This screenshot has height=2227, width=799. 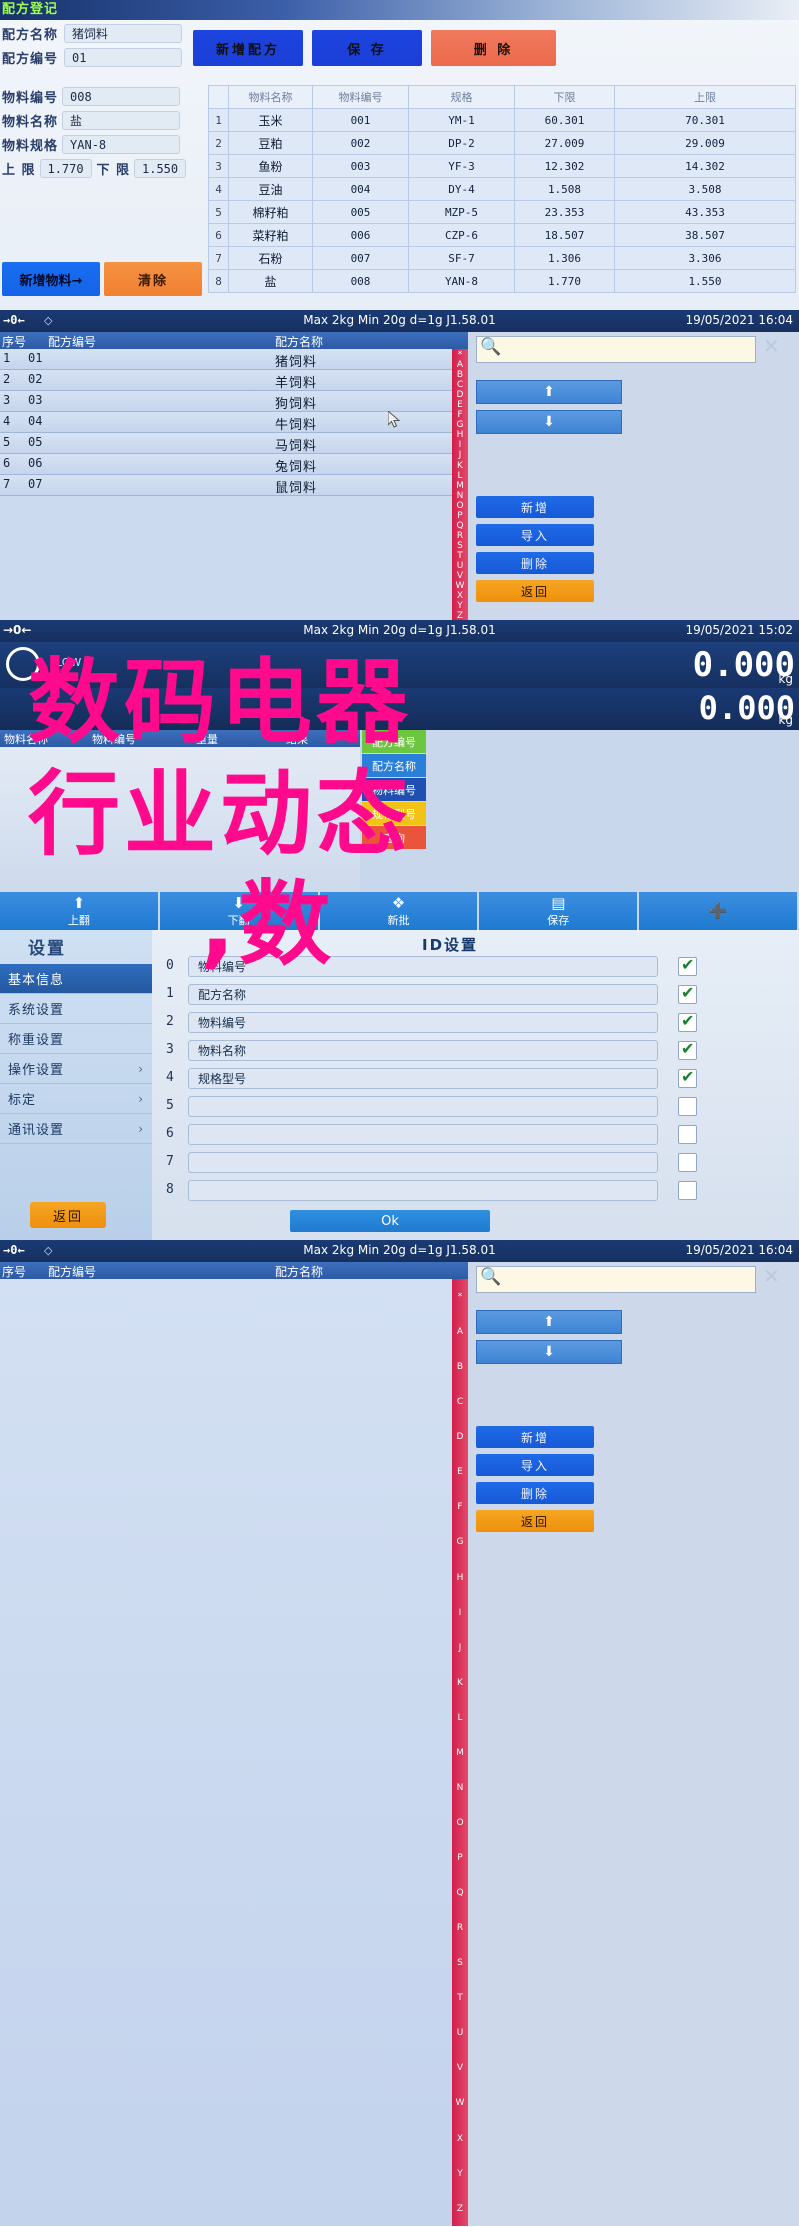 What do you see at coordinates (535, 507) in the screenshot?
I see `add-button: 新增` at bounding box center [535, 507].